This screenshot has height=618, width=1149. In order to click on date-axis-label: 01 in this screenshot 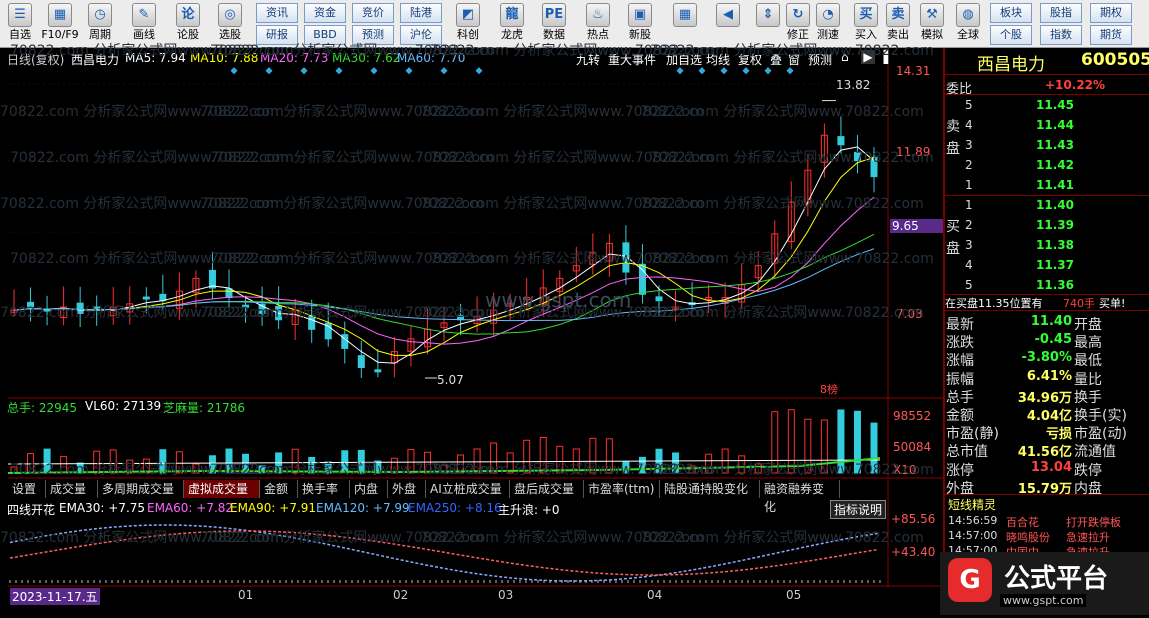, I will do `click(246, 595)`.